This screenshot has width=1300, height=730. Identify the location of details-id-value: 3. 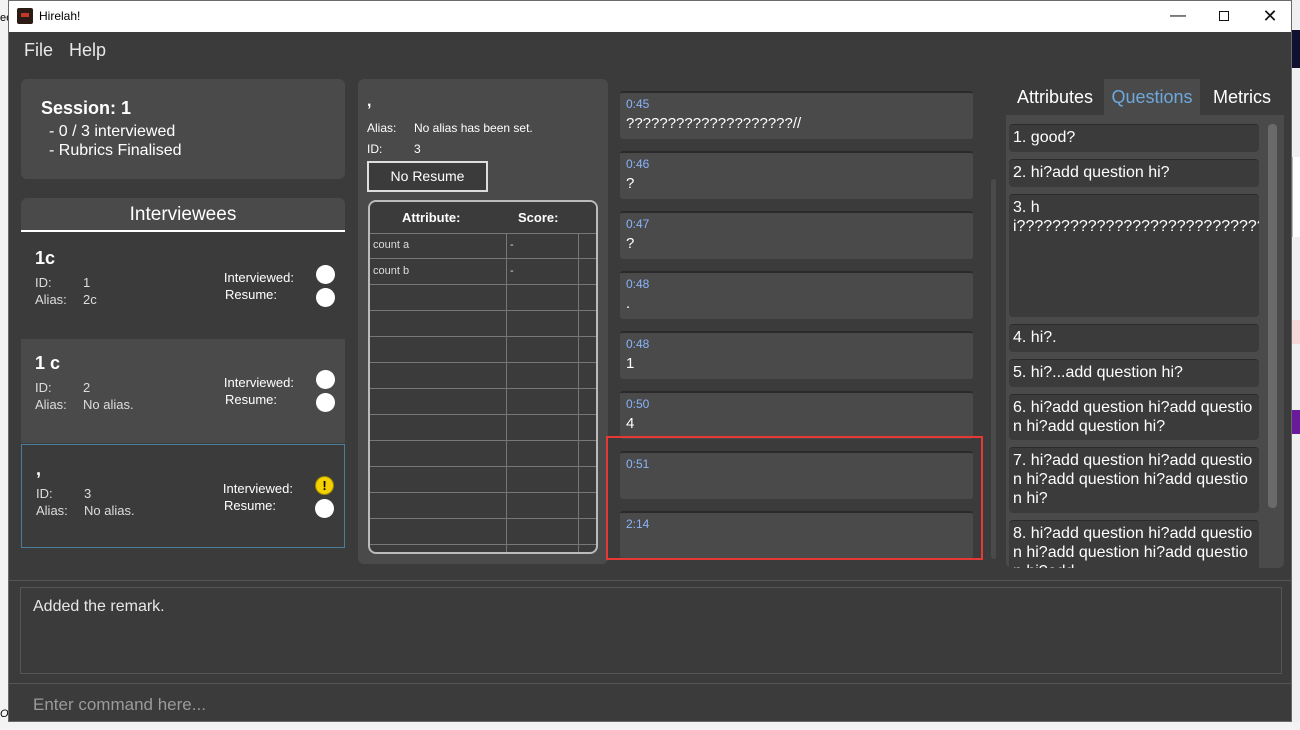
(417, 149).